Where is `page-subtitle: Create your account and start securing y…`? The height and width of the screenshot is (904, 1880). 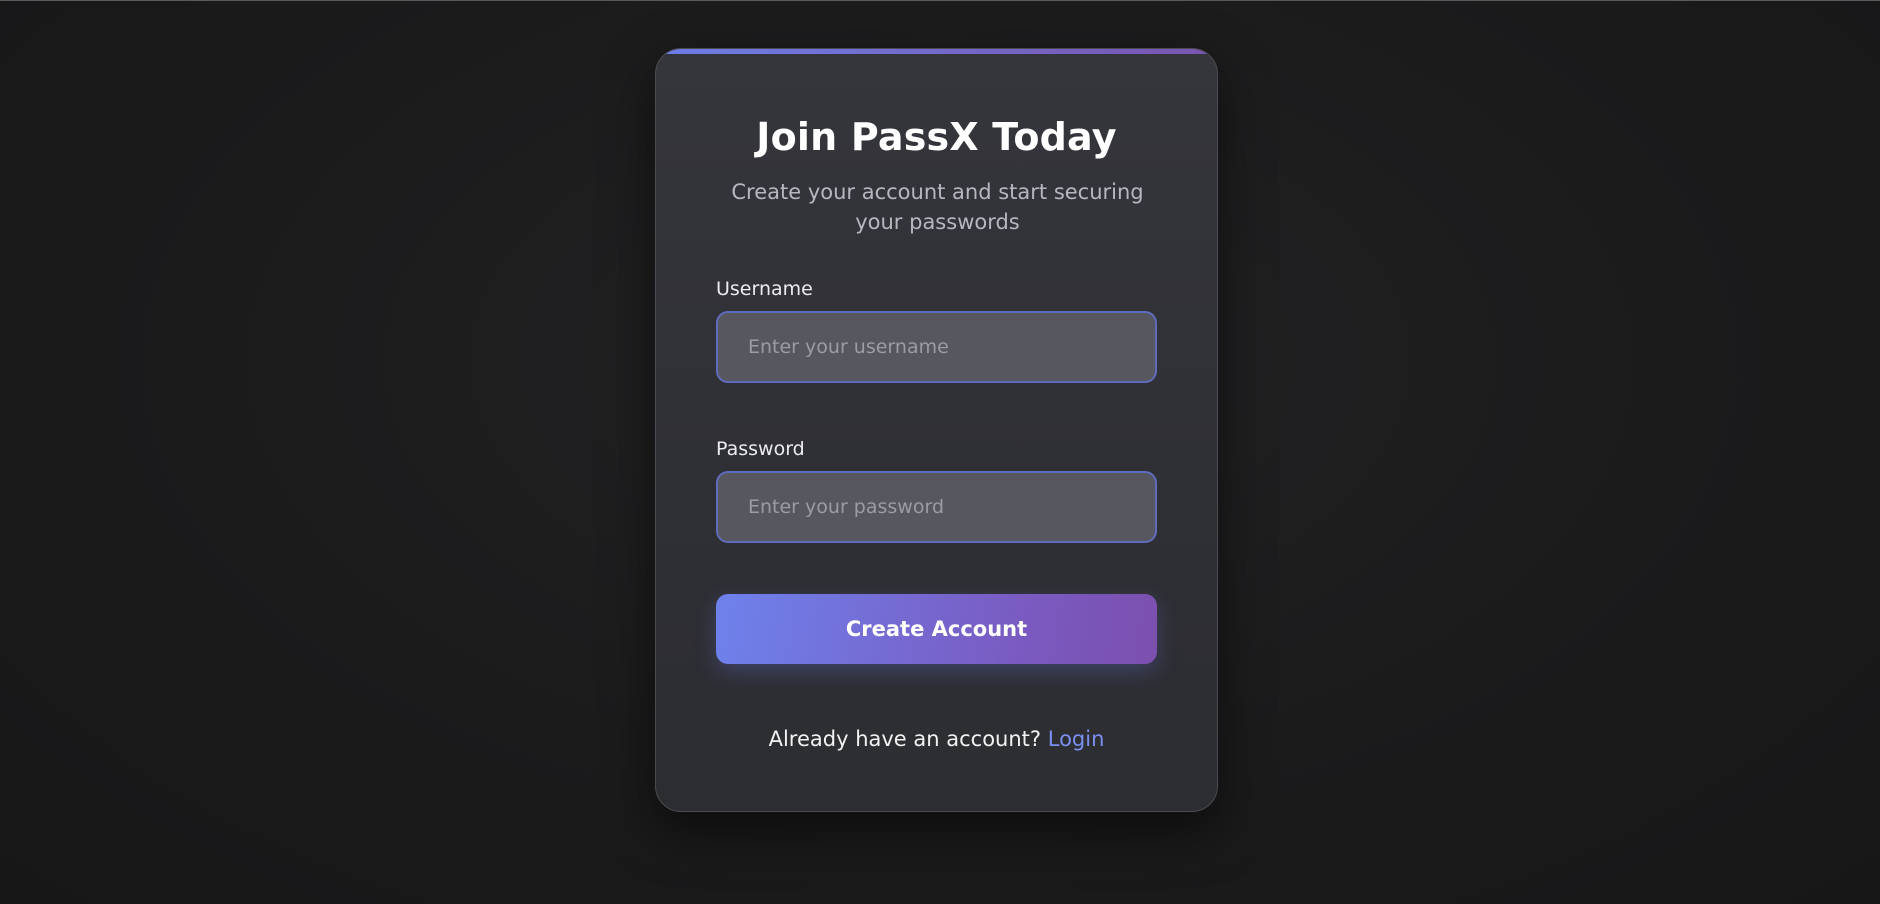
page-subtitle: Create your account and start securing y… is located at coordinates (937, 207).